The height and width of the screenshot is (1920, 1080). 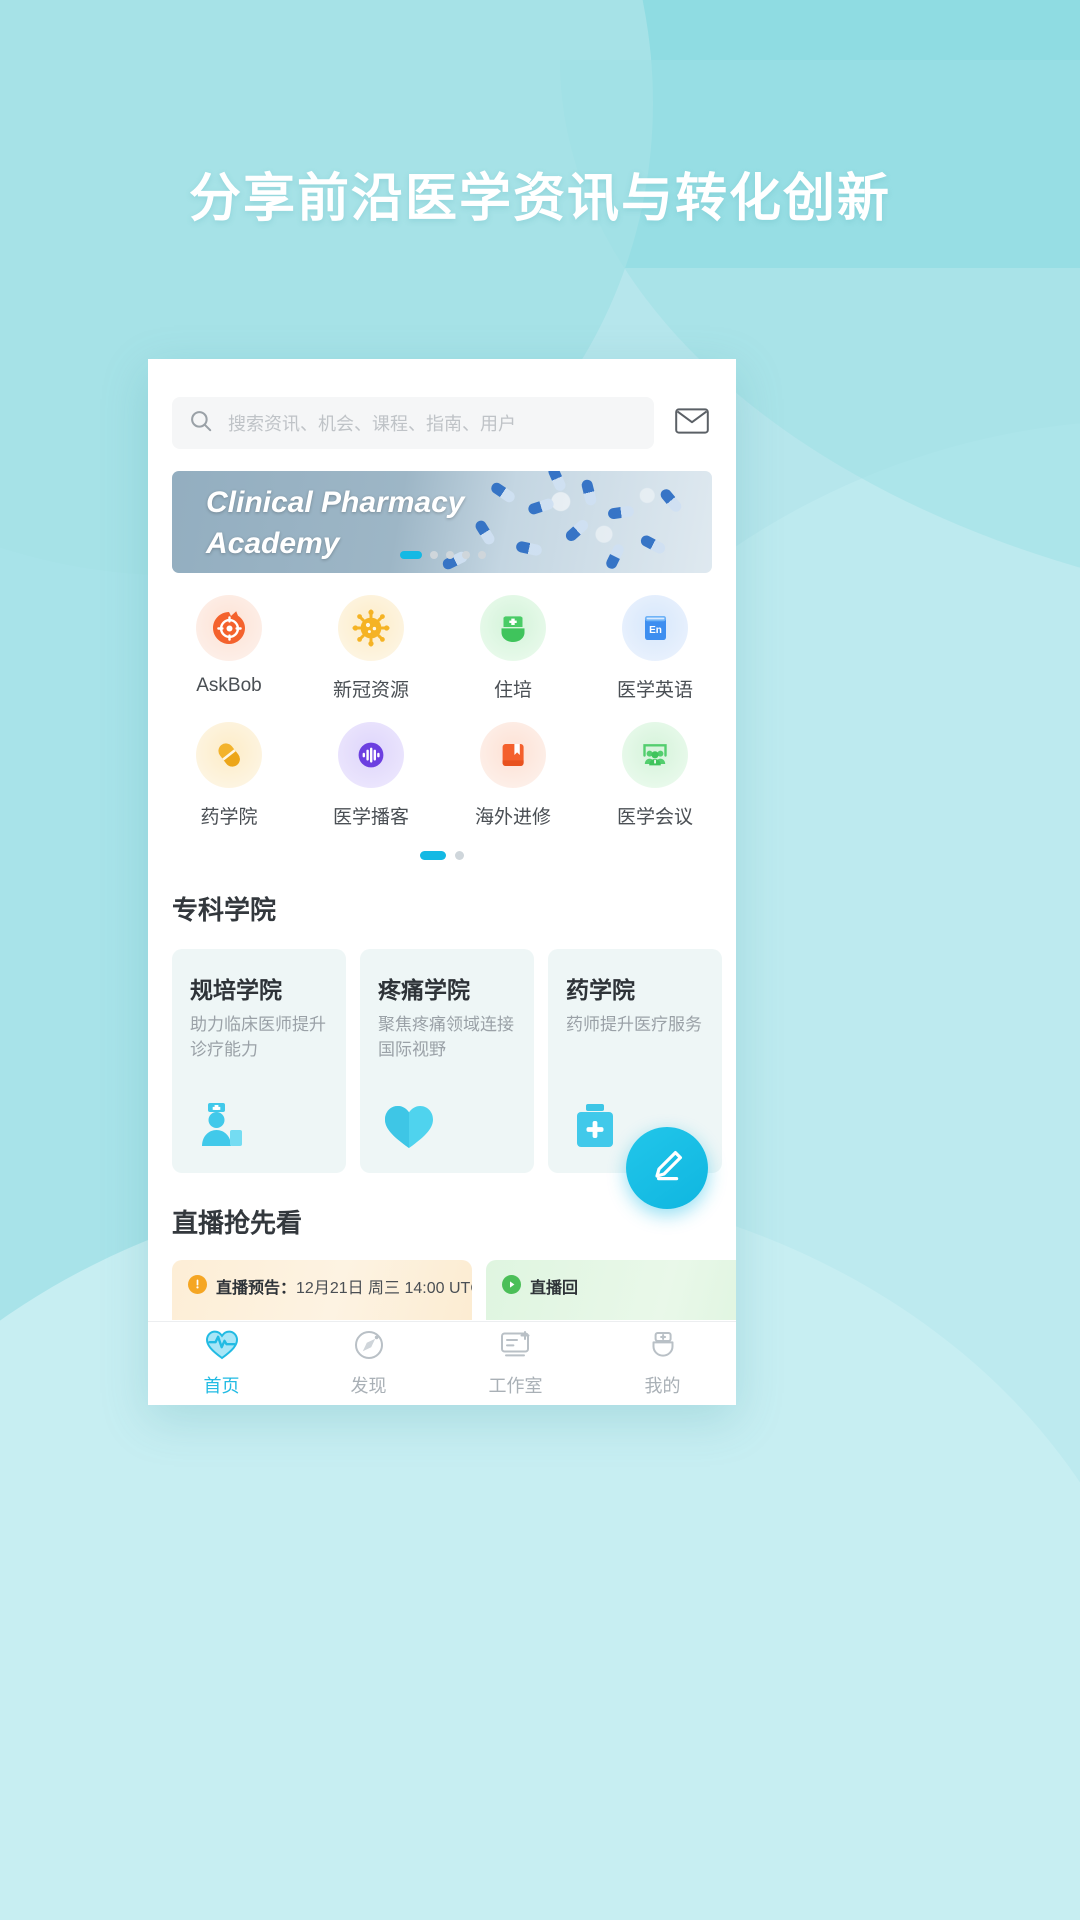 I want to click on bookmark-icon, so click(x=513, y=755).